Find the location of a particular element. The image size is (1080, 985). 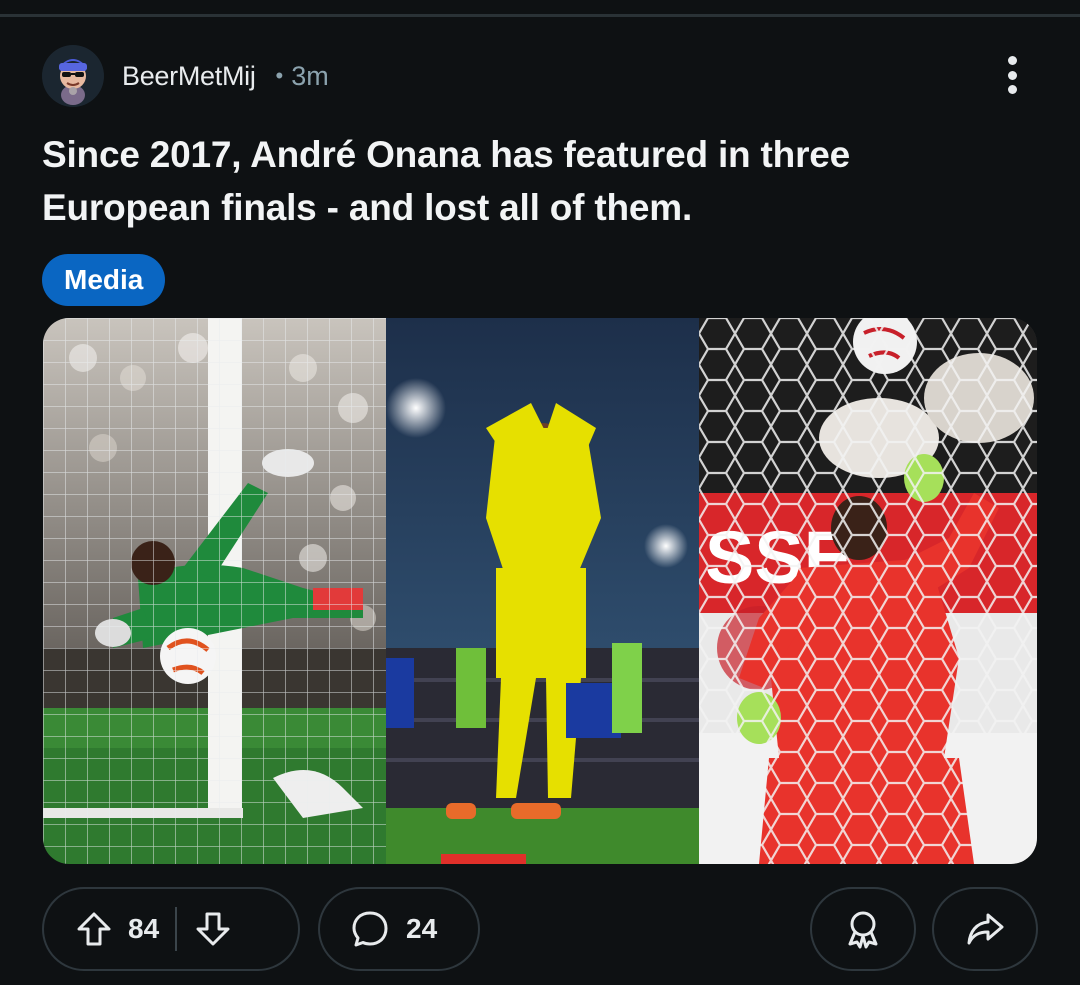

username: BeerMetMij is located at coordinates (189, 76).